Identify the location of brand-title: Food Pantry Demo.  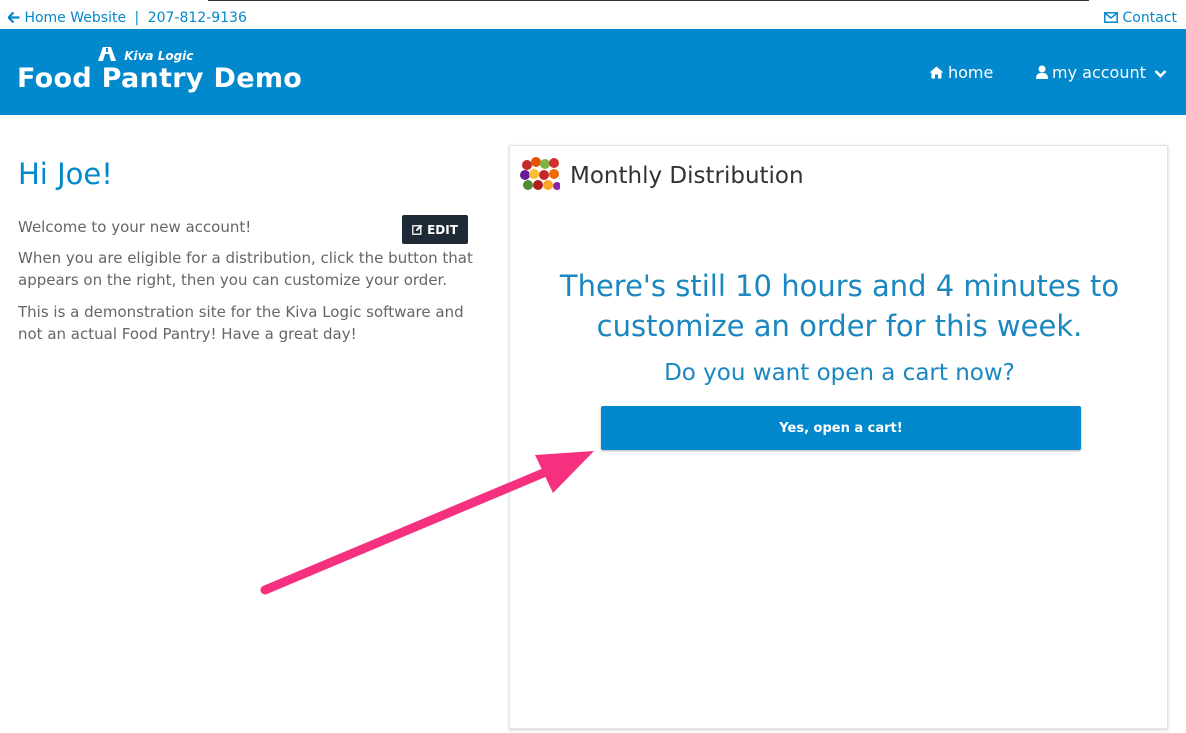
(160, 78).